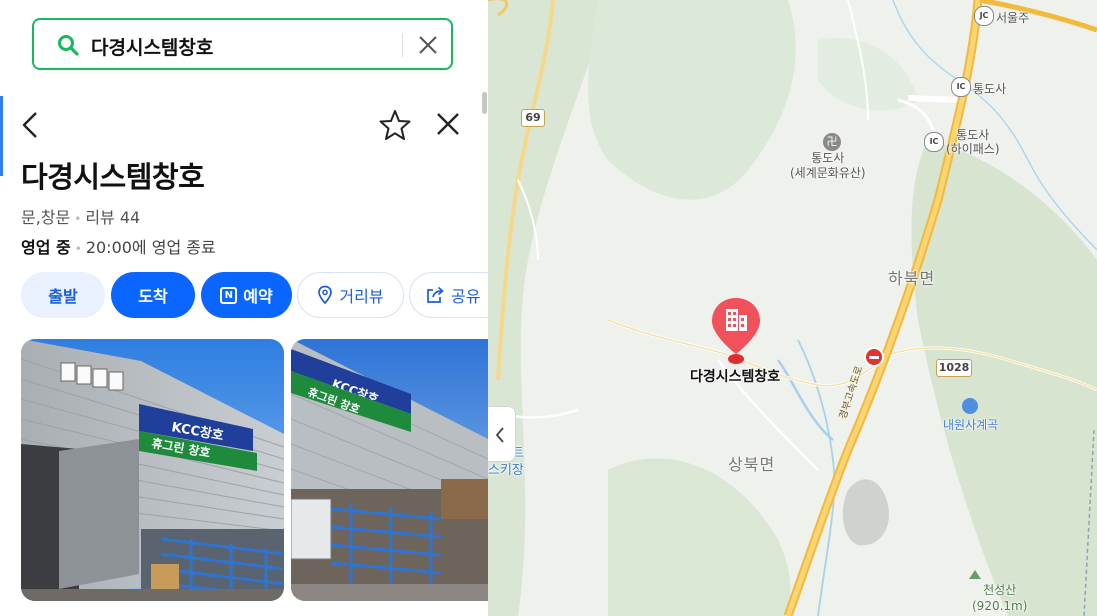 This screenshot has height=616, width=1097. I want to click on clear-search-icon, so click(428, 45).